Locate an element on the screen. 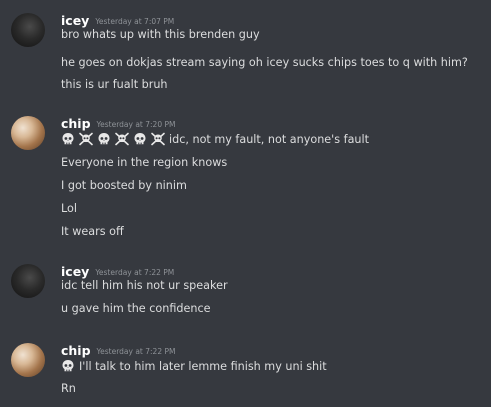 The image size is (491, 407). message-header: chip Yesterday at 7:22 PM is located at coordinates (118, 349).